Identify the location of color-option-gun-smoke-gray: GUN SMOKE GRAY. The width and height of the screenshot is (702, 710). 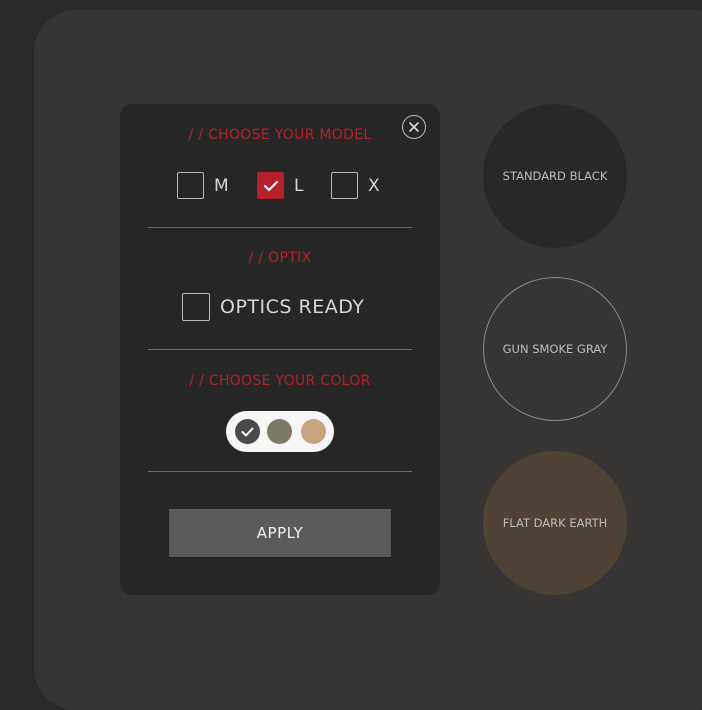
(555, 349).